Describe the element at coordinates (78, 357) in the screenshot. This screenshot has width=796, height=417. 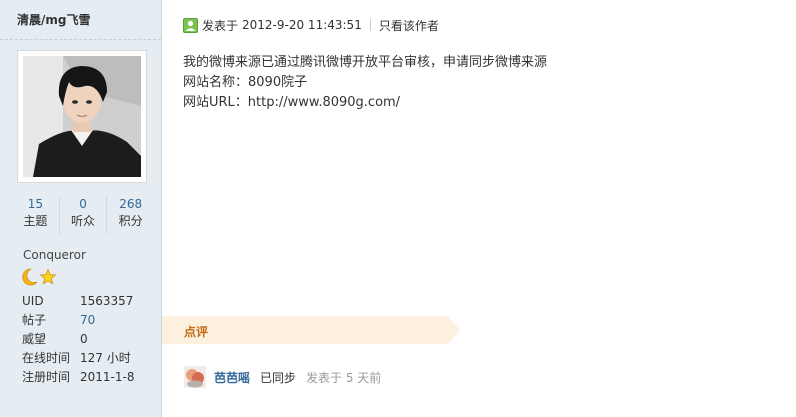
I see `info-row-online-time: 在线时间 127 小时` at that location.